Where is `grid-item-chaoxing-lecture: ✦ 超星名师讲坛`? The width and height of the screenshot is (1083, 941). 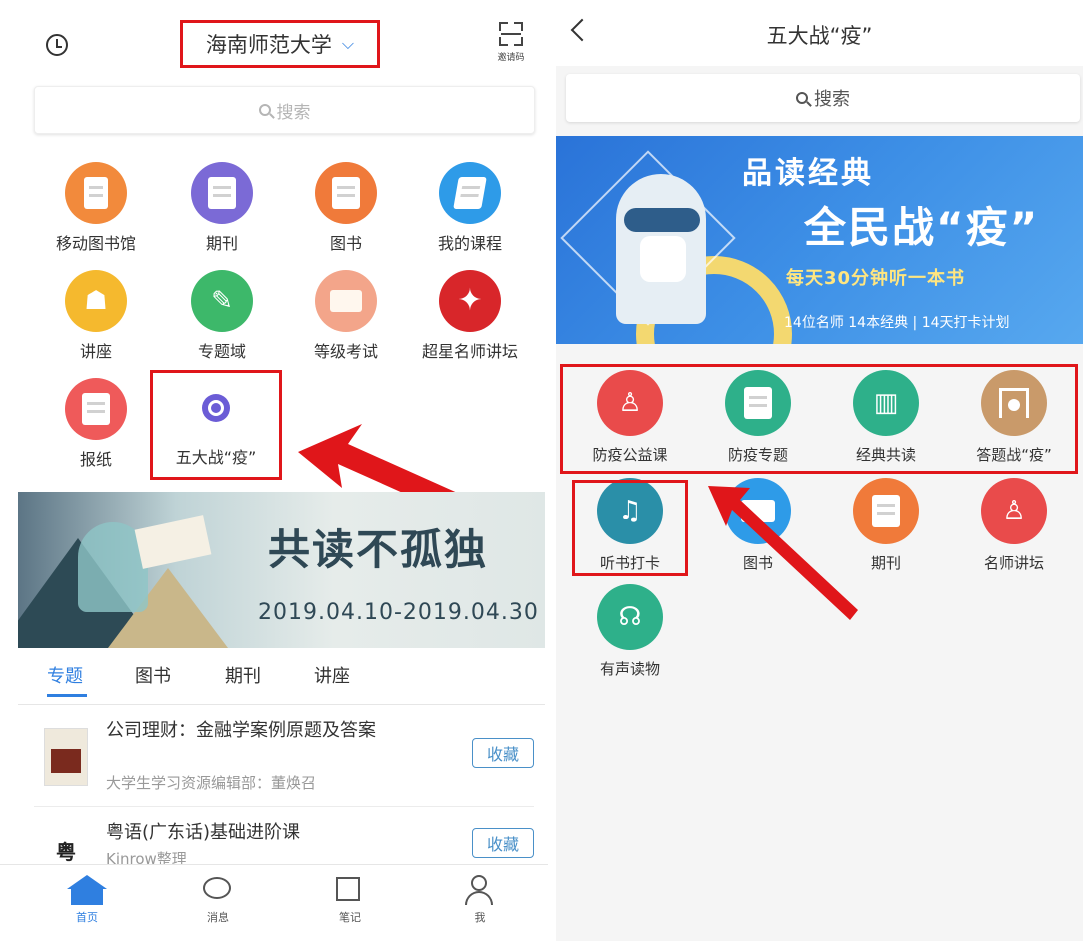 grid-item-chaoxing-lecture: ✦ 超星名师讲坛 is located at coordinates (470, 316).